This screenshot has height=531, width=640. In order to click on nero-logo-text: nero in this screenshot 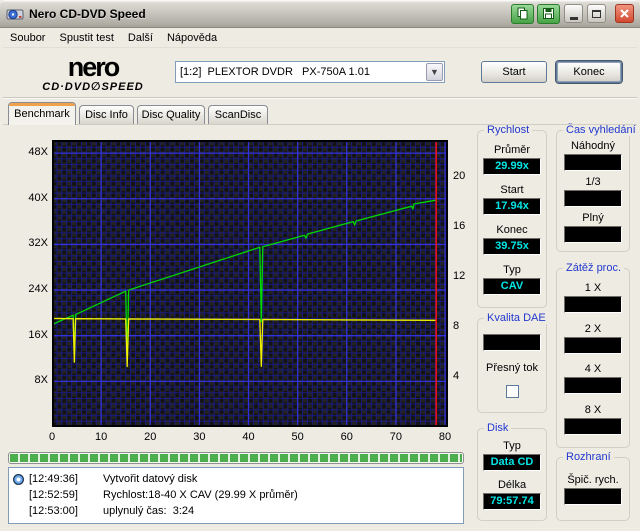, I will do `click(94, 67)`.